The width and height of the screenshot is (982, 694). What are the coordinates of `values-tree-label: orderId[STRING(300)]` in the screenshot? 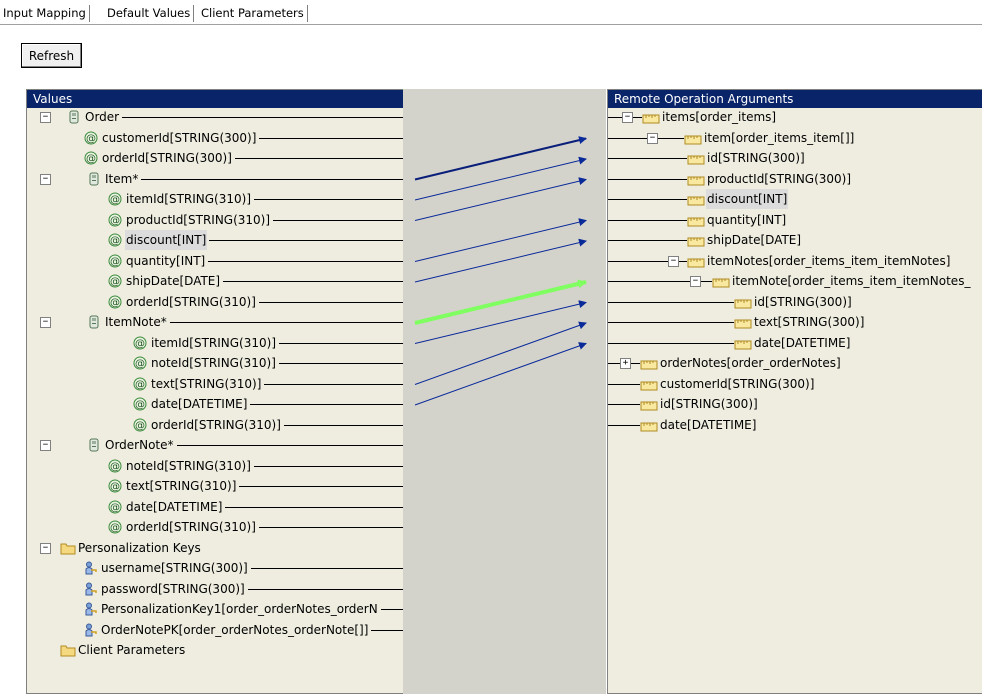 It's located at (167, 158).